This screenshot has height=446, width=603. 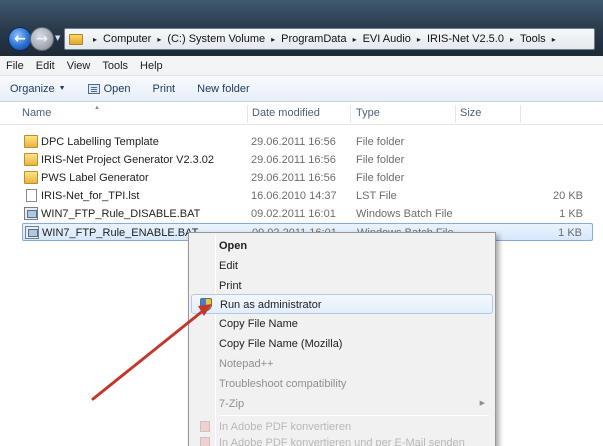 I want to click on menu-edit: Edit, so click(x=45, y=66).